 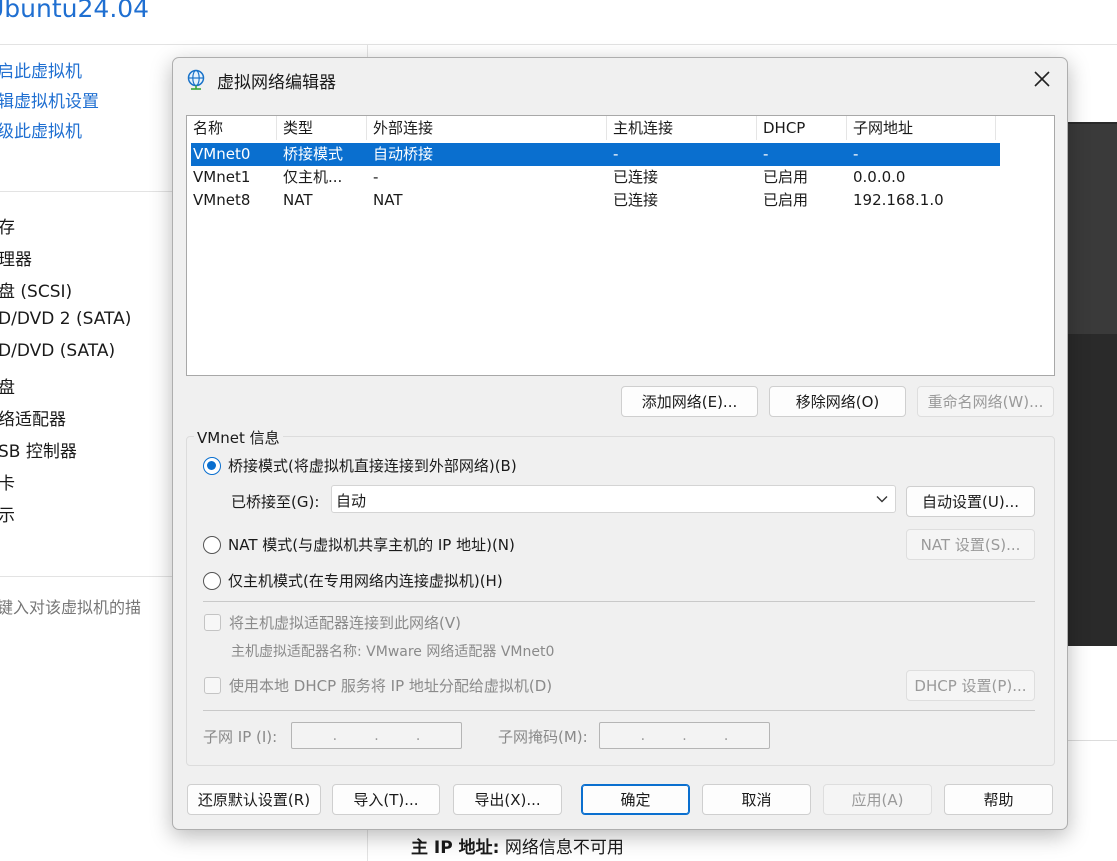 I want to click on bridged-to-label: 已桥接至(G):, so click(x=275, y=502).